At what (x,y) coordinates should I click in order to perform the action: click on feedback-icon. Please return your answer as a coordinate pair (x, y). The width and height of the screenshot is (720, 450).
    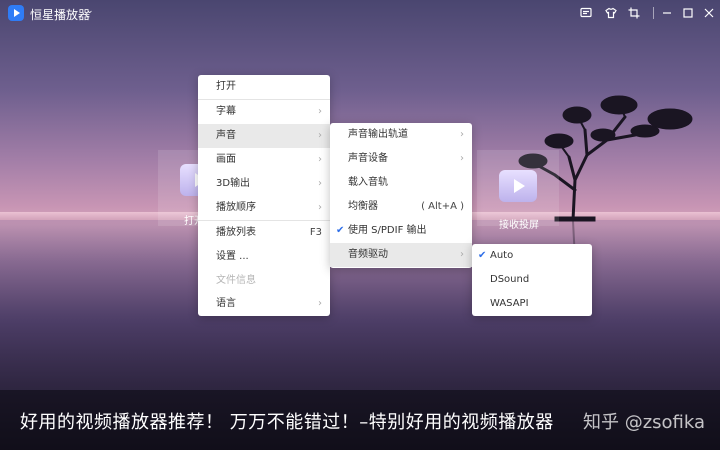
    Looking at the image, I should click on (586, 13).